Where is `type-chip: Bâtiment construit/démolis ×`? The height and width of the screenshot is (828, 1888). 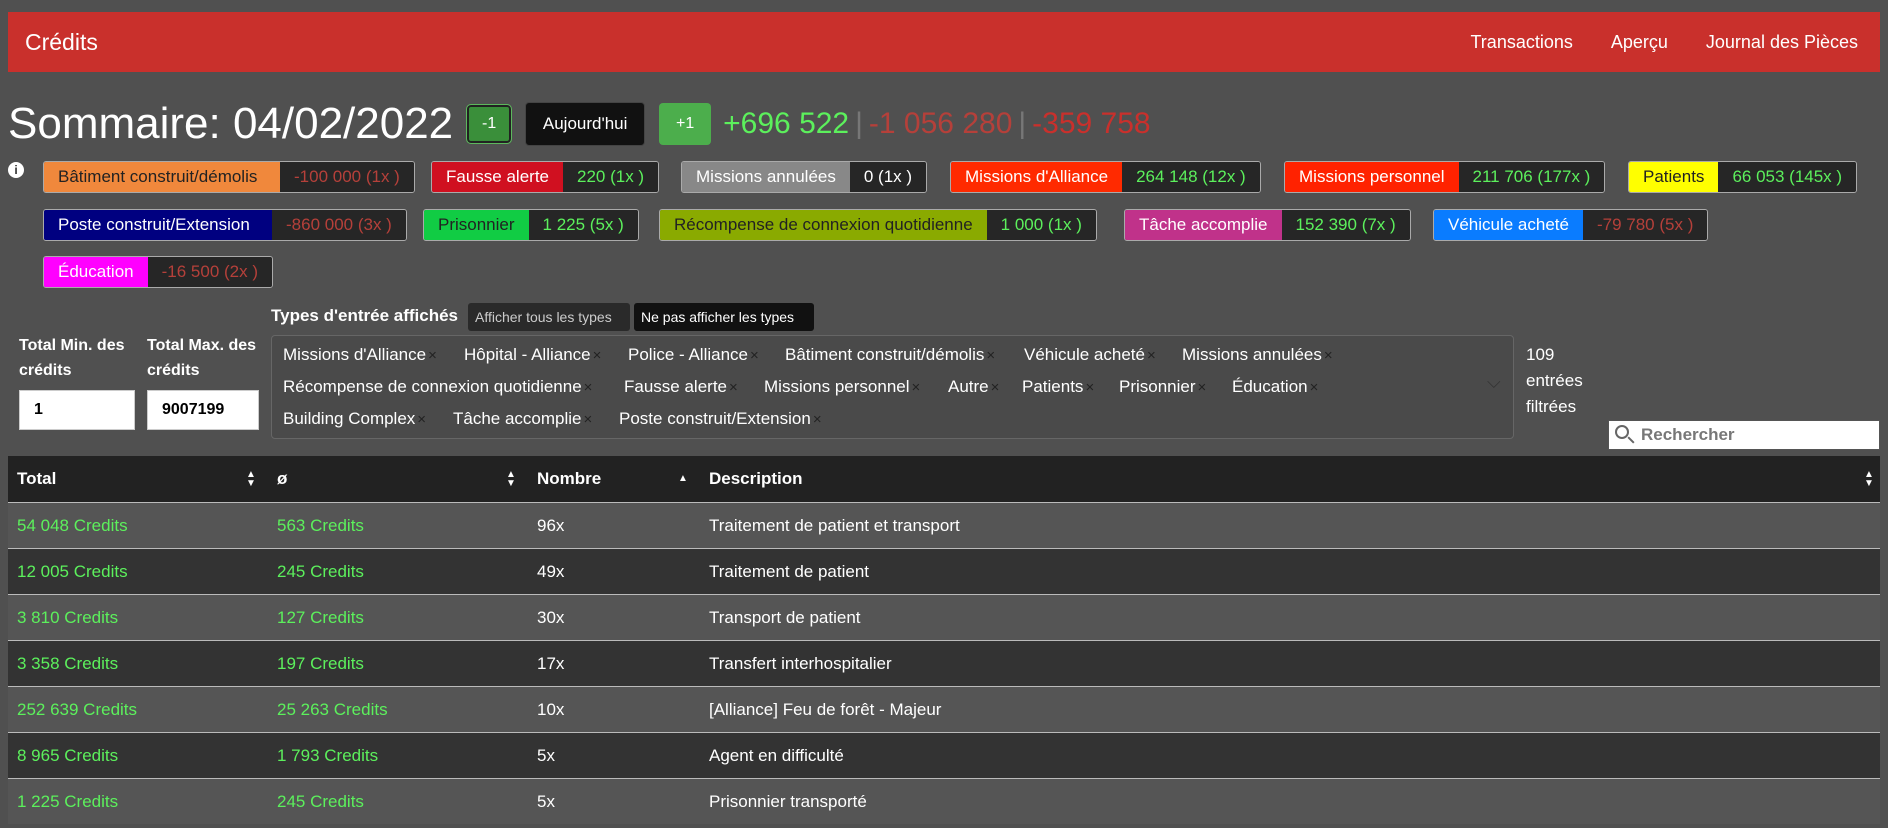
type-chip: Bâtiment construit/démolis × is located at coordinates (890, 355).